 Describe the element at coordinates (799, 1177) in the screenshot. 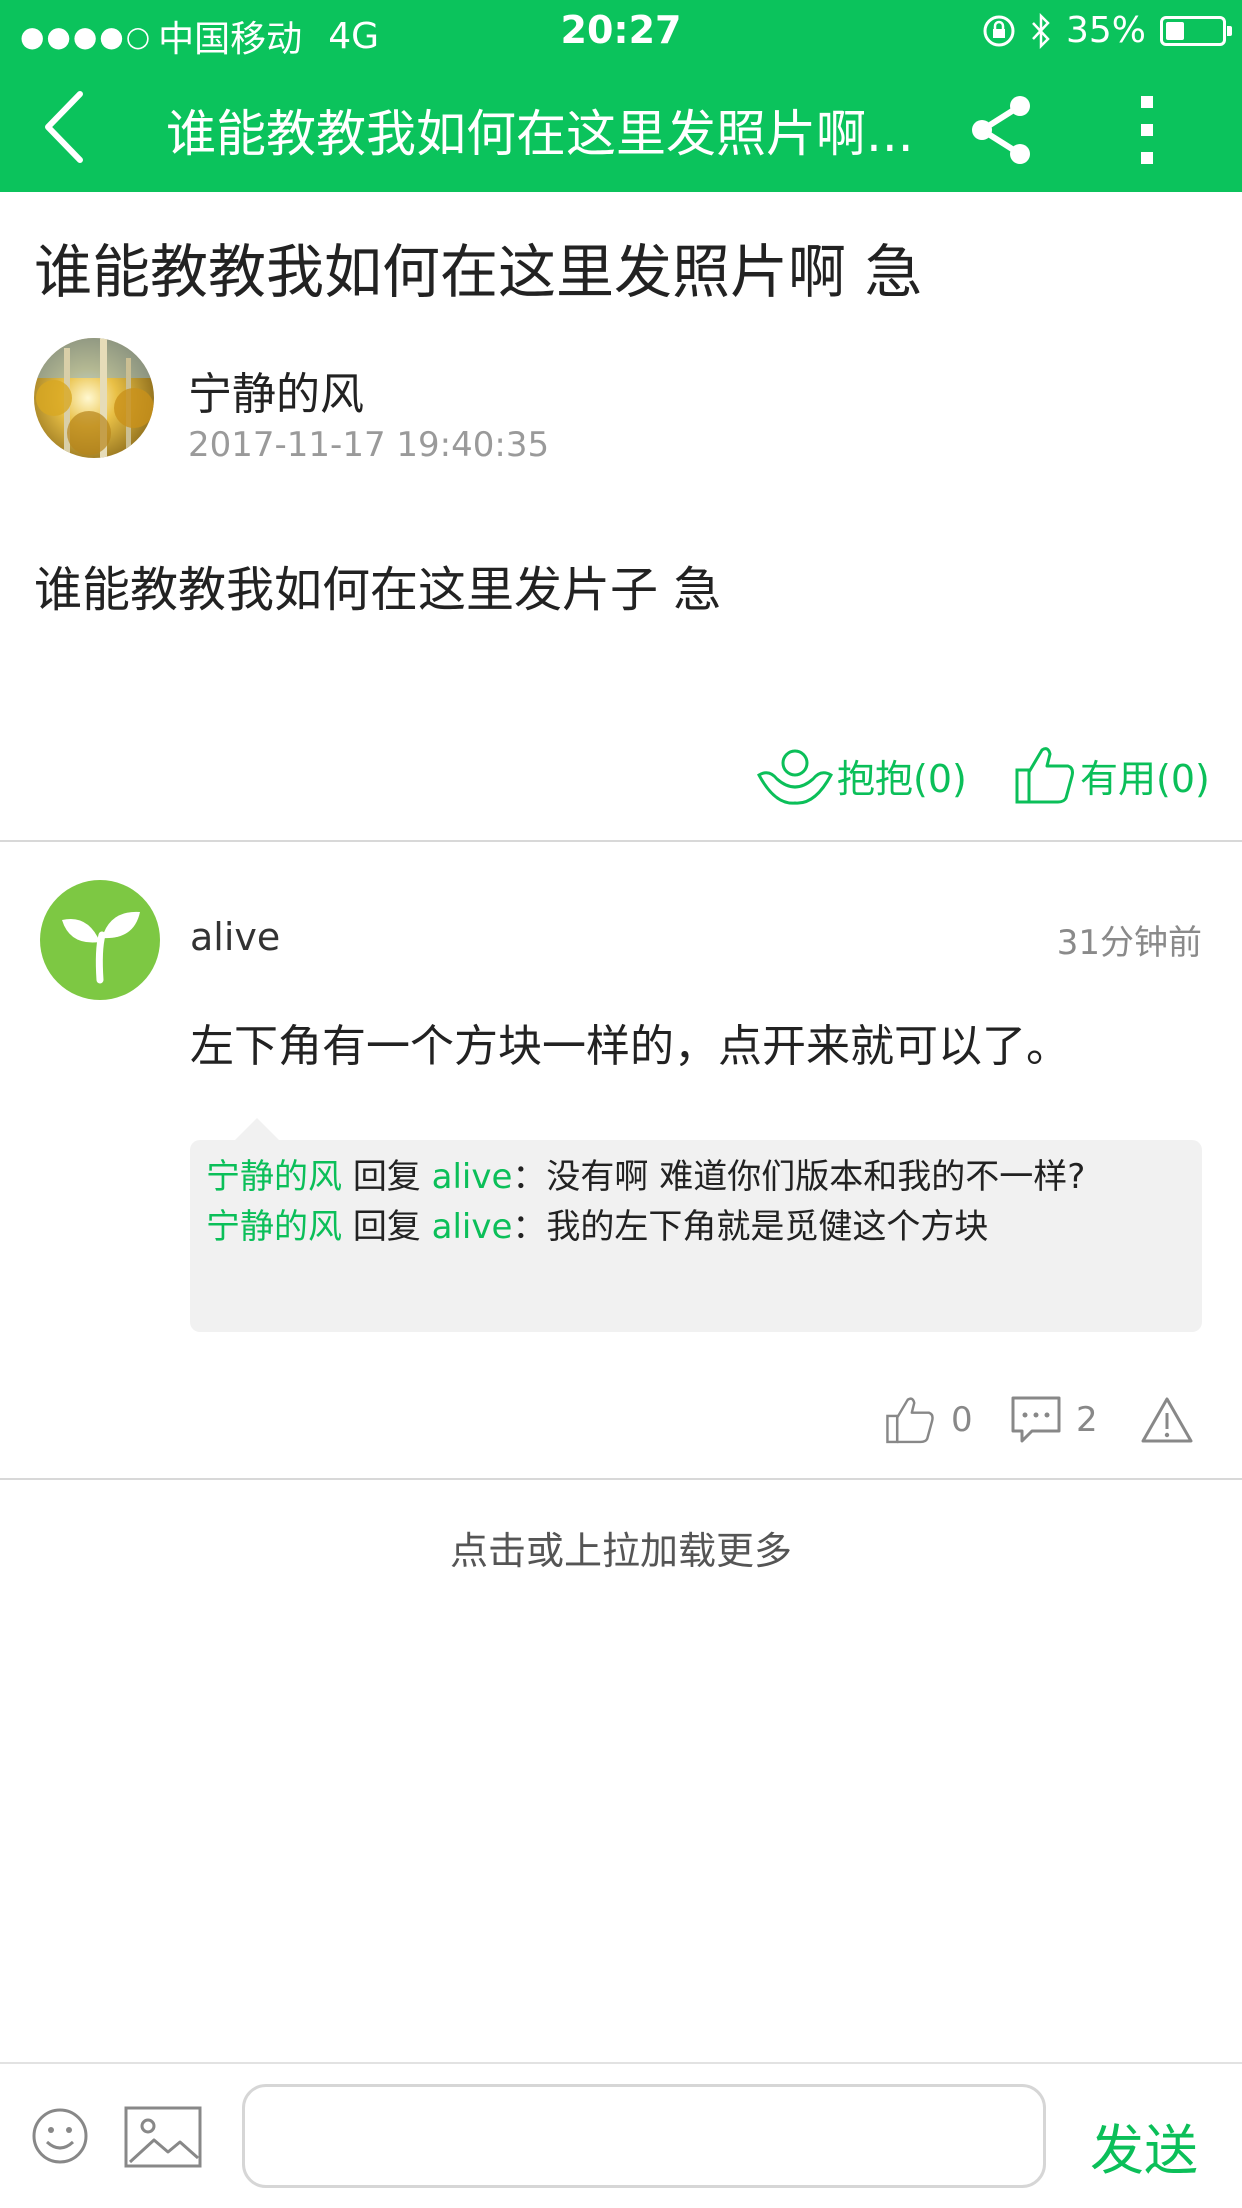

I see `reply-text: ：没有啊 难道你们版本和我的不一样?` at that location.